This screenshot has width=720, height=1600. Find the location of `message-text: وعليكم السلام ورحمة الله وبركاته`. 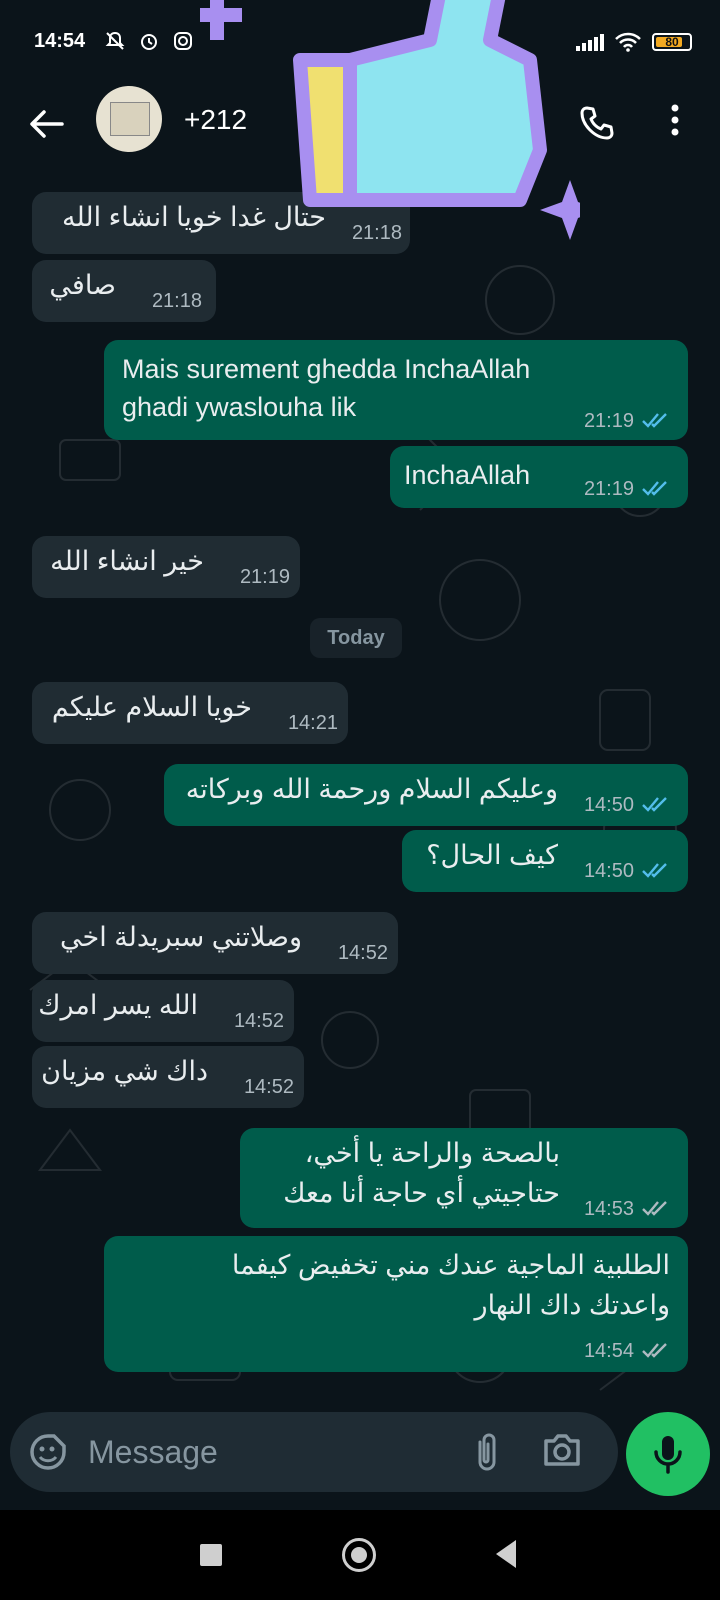

message-text: وعليكم السلام ورحمة الله وبركاته is located at coordinates (371, 789).